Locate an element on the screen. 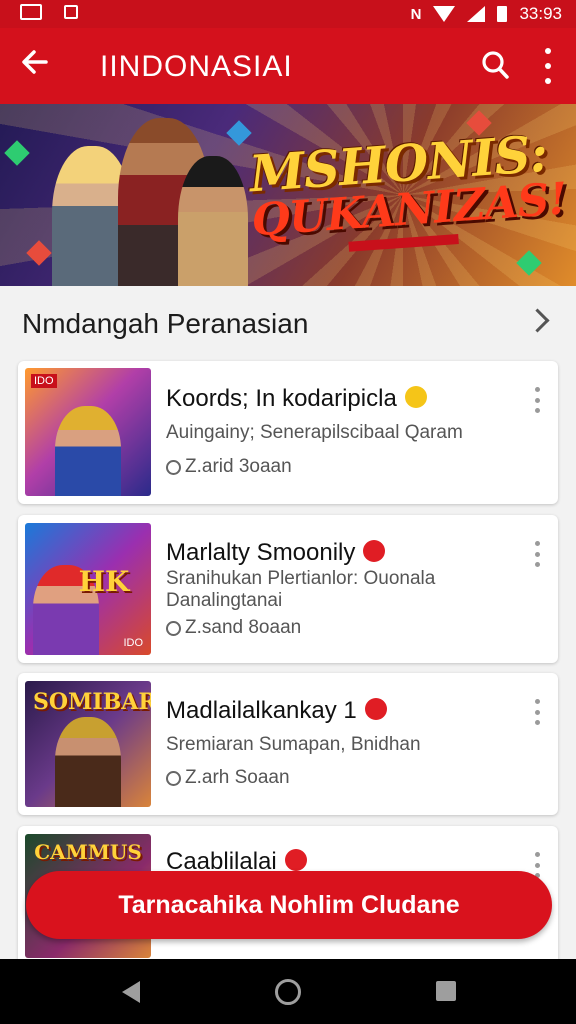 Image resolution: width=576 pixels, height=1024 pixels. arrow-left-icon is located at coordinates (35, 62).